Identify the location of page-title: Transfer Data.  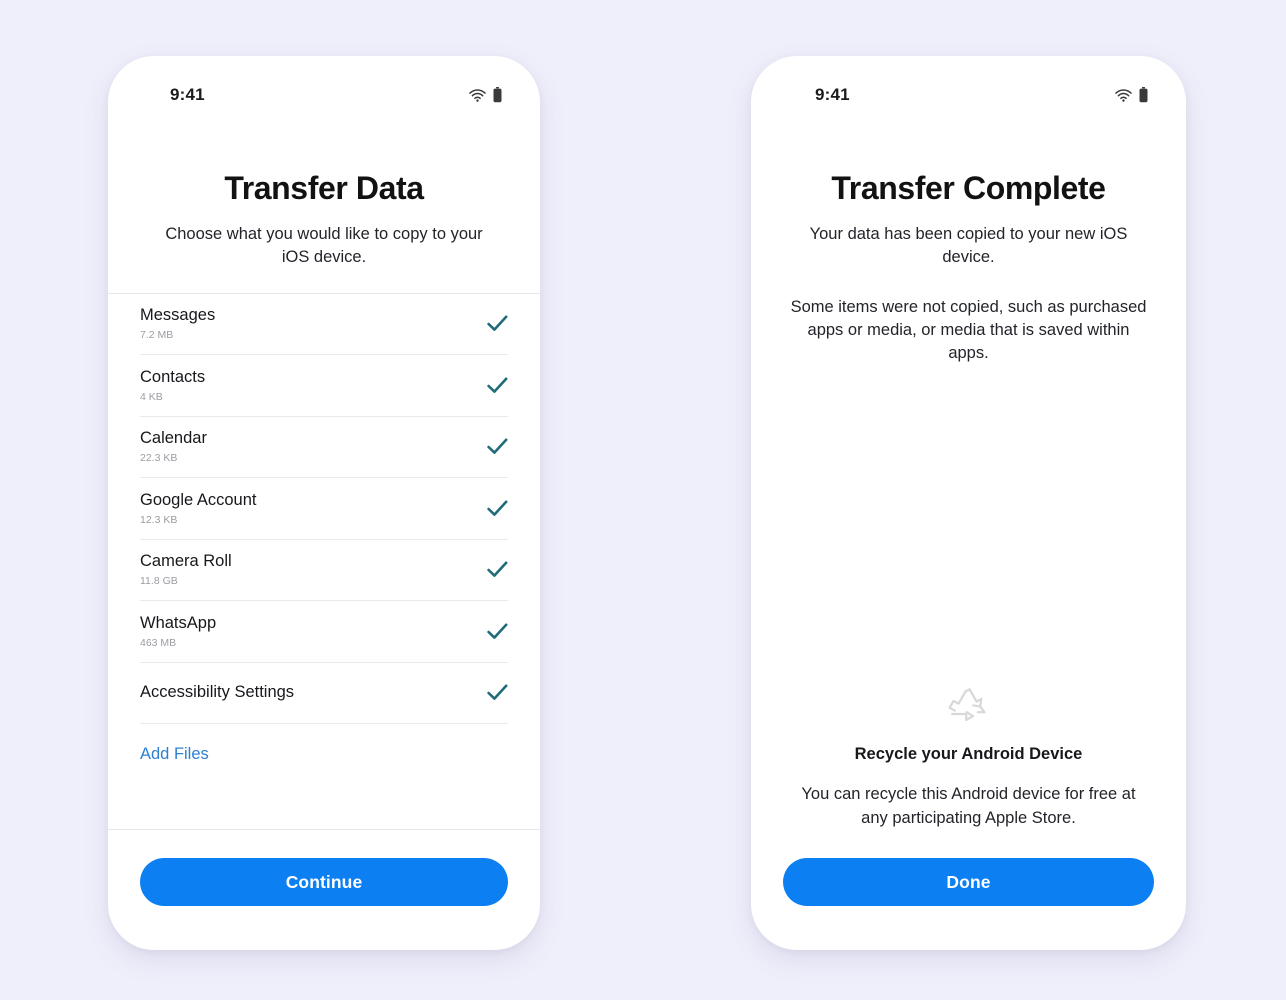
(324, 188).